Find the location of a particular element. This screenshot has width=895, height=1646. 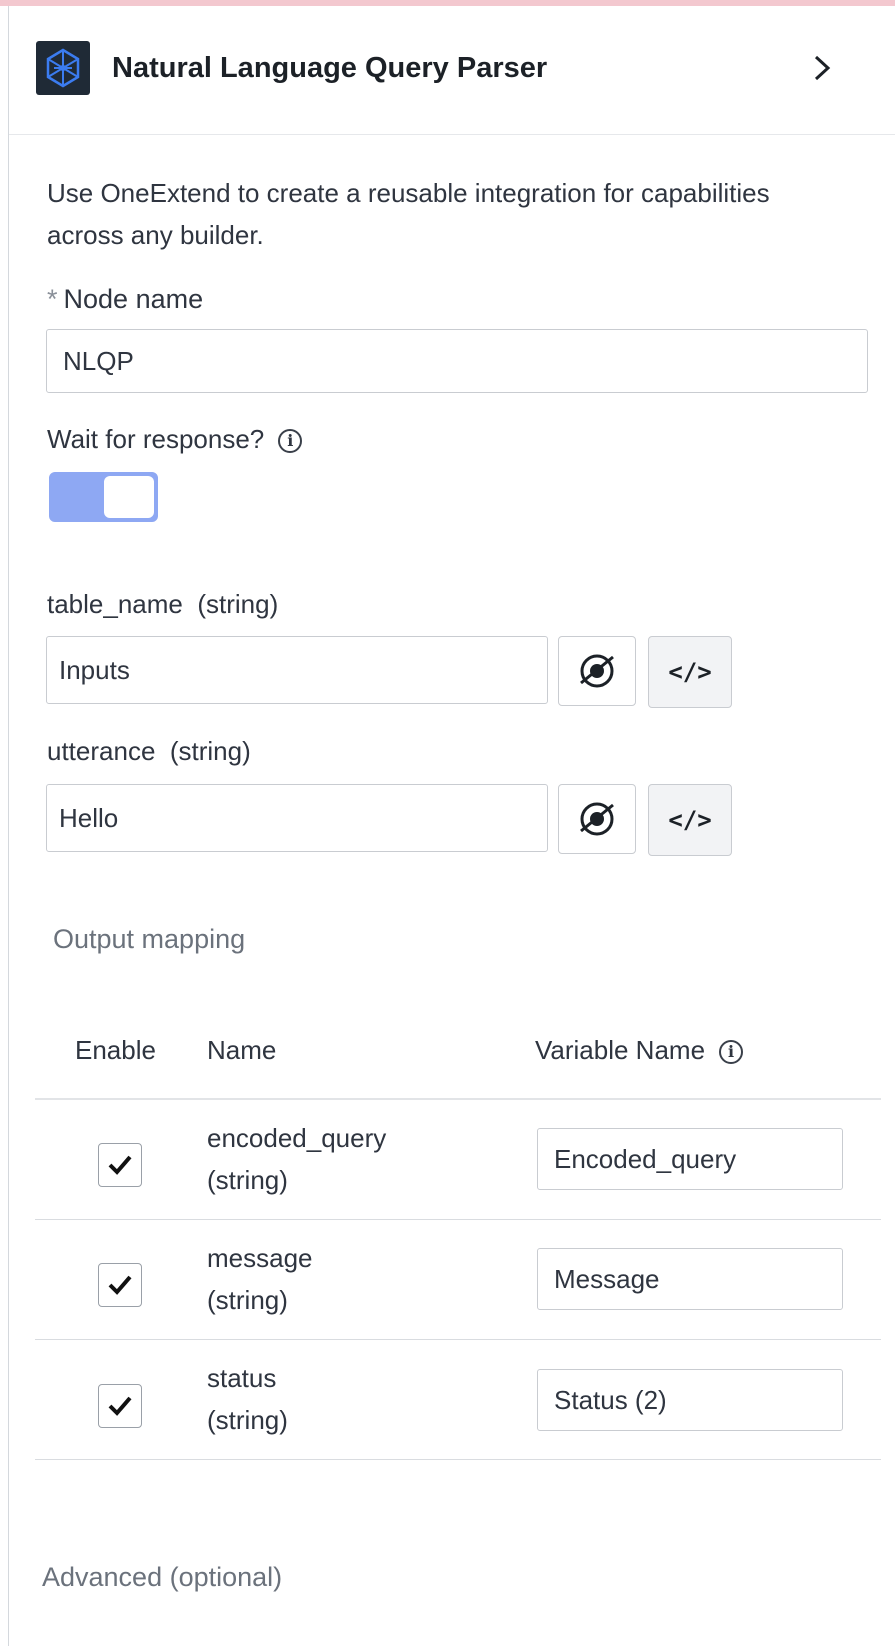

utterance-label: utterance (string) is located at coordinates (149, 751).